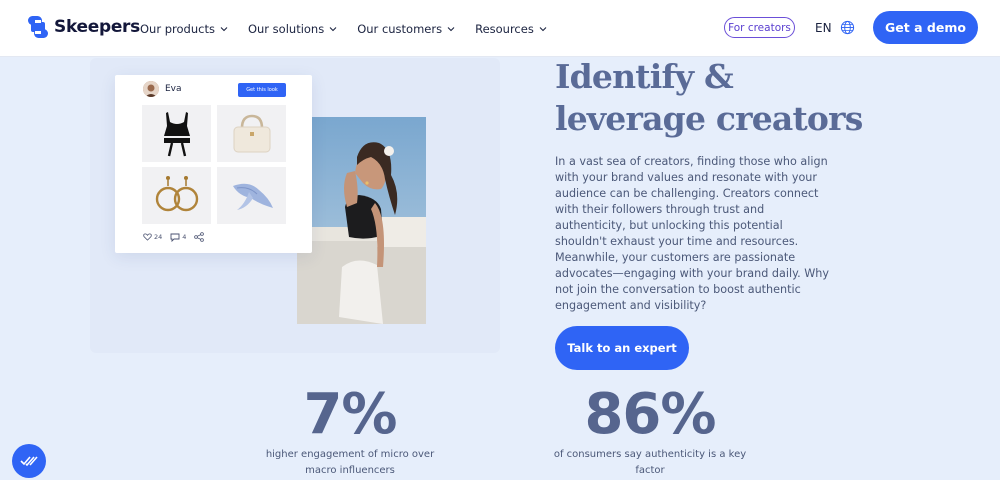  I want to click on brand-logo: Skeepers, so click(84, 27).